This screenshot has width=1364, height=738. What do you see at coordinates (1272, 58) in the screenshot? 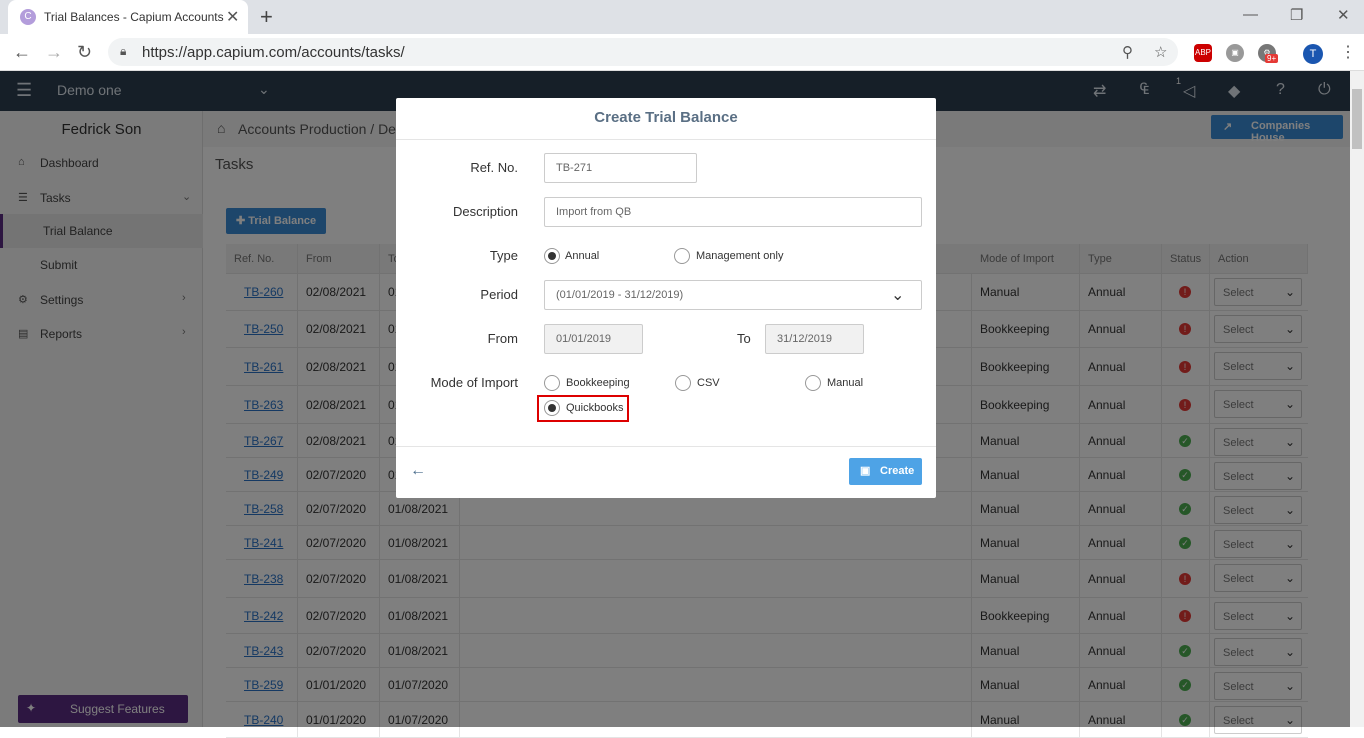
I see `extension-badge: 9+` at bounding box center [1272, 58].